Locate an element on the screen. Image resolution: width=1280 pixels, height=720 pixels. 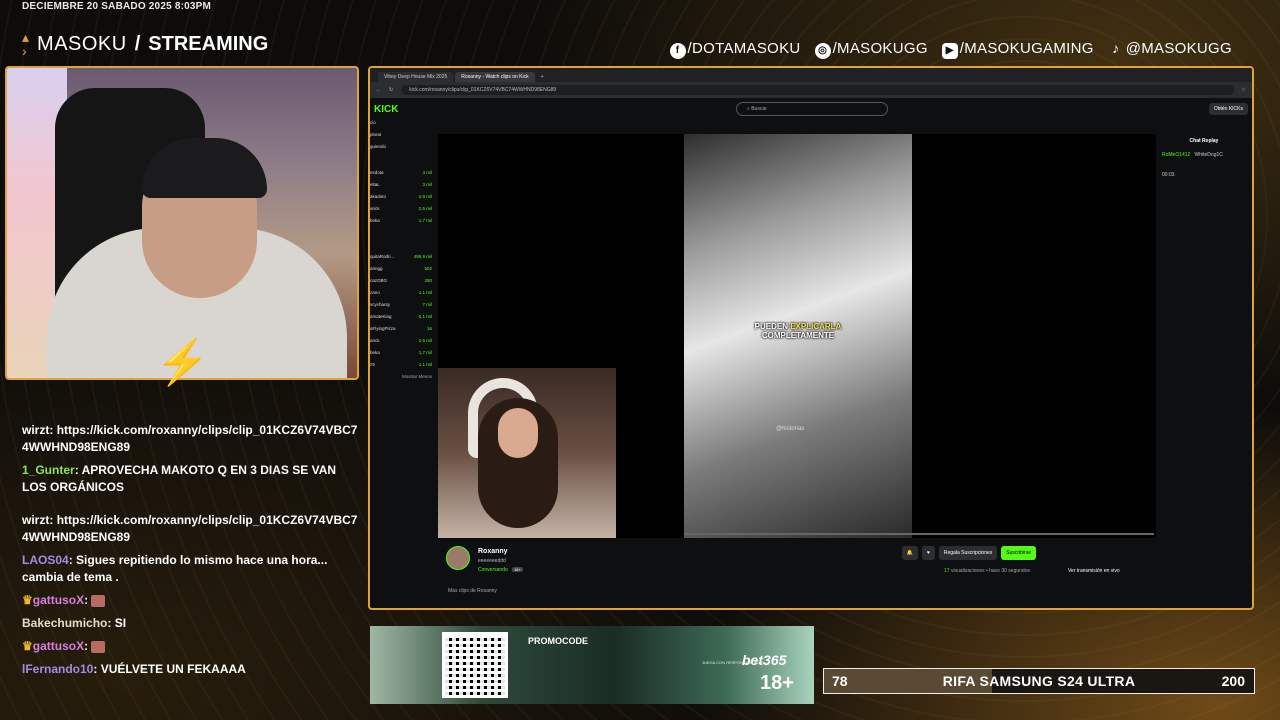
video-caption: PUEDEN EXPLICARLA COMPLETAMENTE is located at coordinates (798, 331).